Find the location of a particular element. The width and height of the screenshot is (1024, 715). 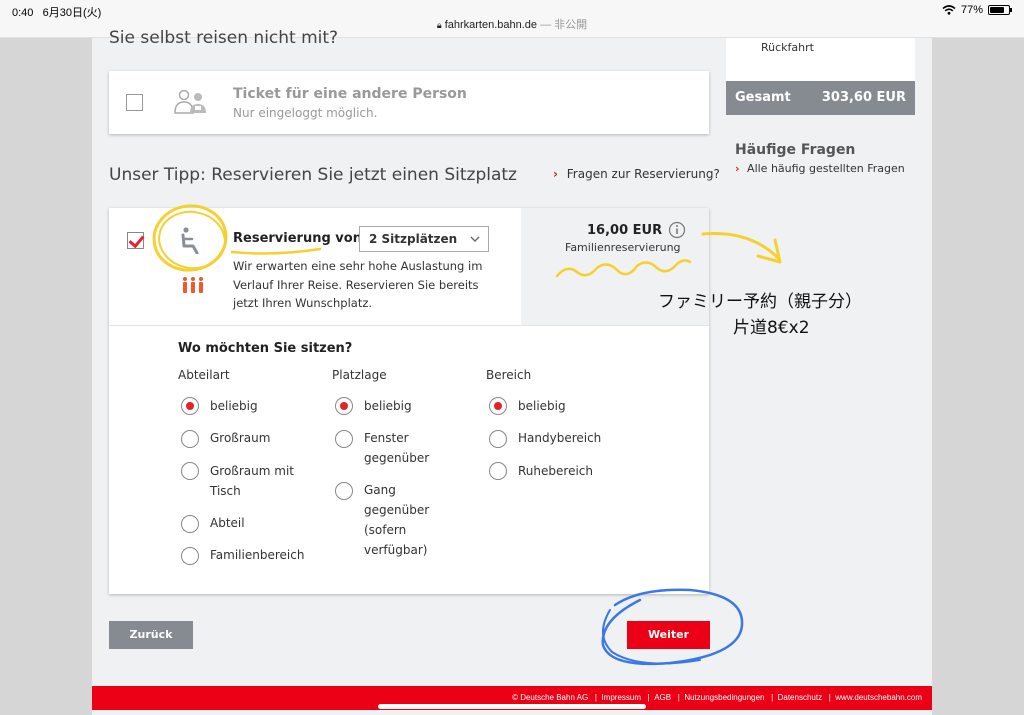

radio-bereich-handybereich is located at coordinates (498, 439).